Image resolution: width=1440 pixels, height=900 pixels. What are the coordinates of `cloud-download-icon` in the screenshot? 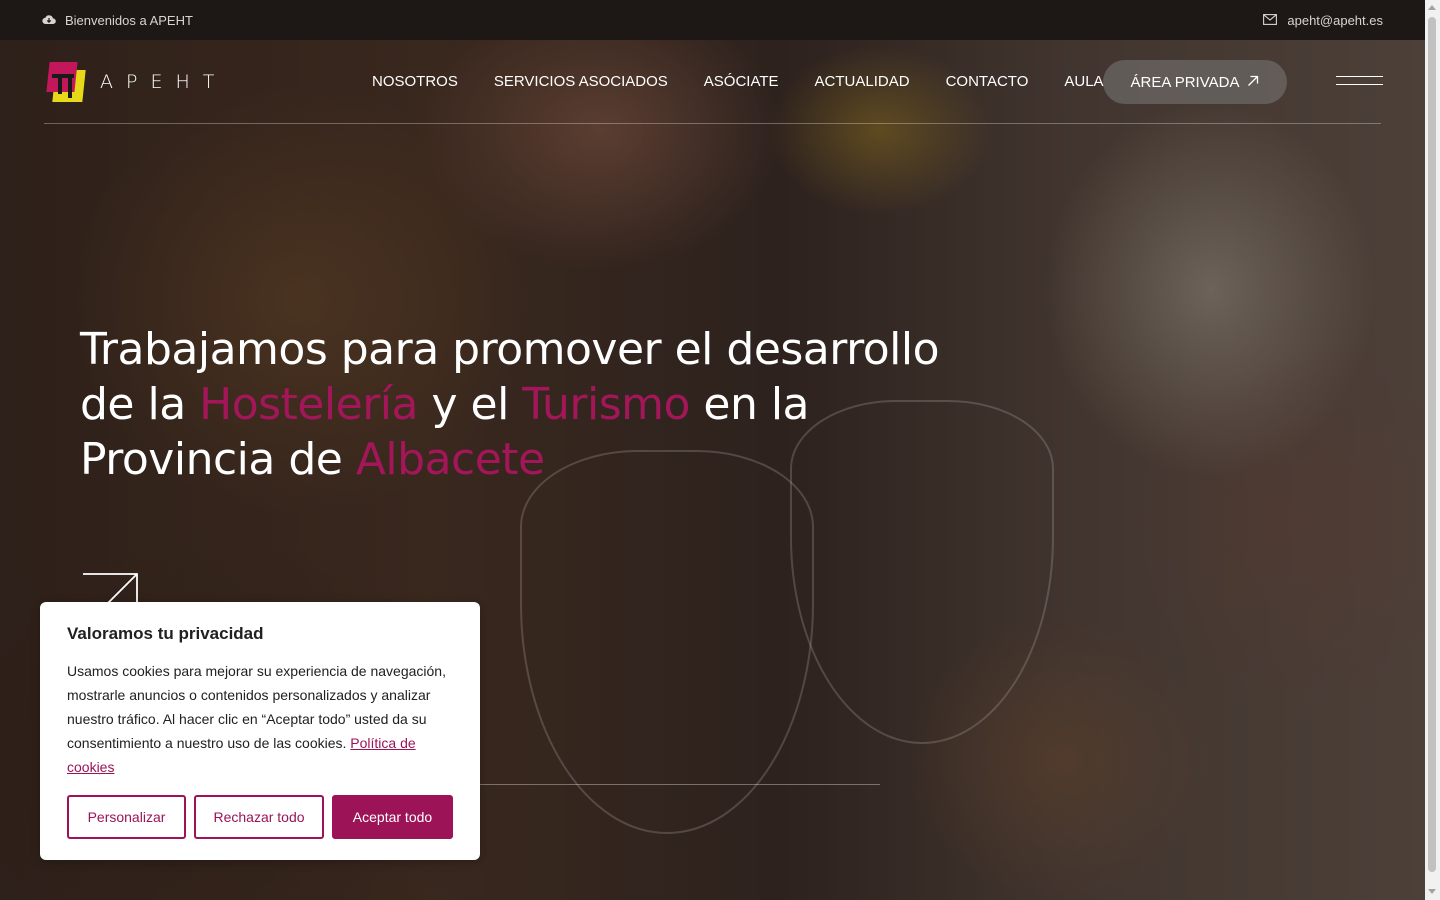 It's located at (49, 20).